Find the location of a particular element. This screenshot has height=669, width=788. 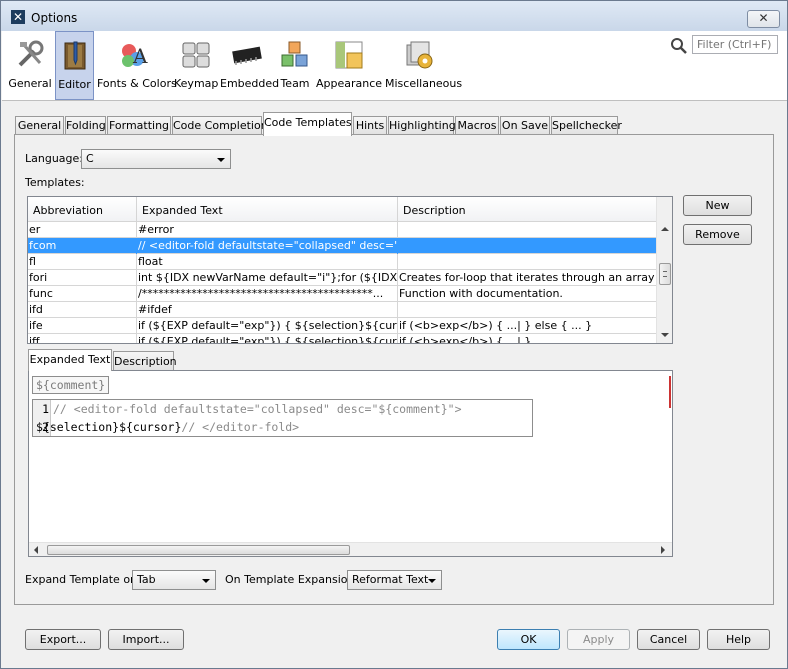

scroll-left-icon is located at coordinates (36, 550).